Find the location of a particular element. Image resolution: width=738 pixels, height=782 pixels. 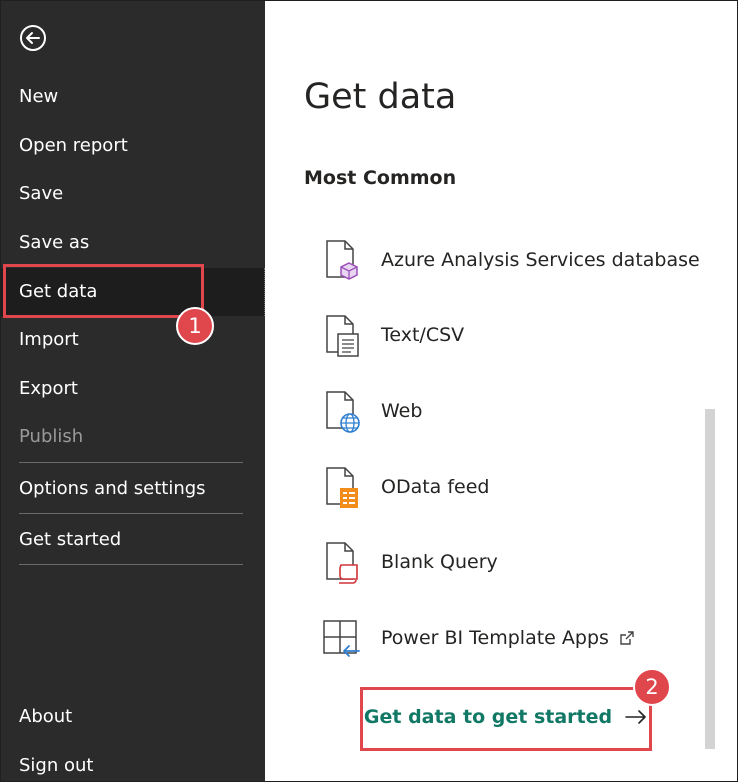

callout-badge-1: 1 is located at coordinates (195, 326).